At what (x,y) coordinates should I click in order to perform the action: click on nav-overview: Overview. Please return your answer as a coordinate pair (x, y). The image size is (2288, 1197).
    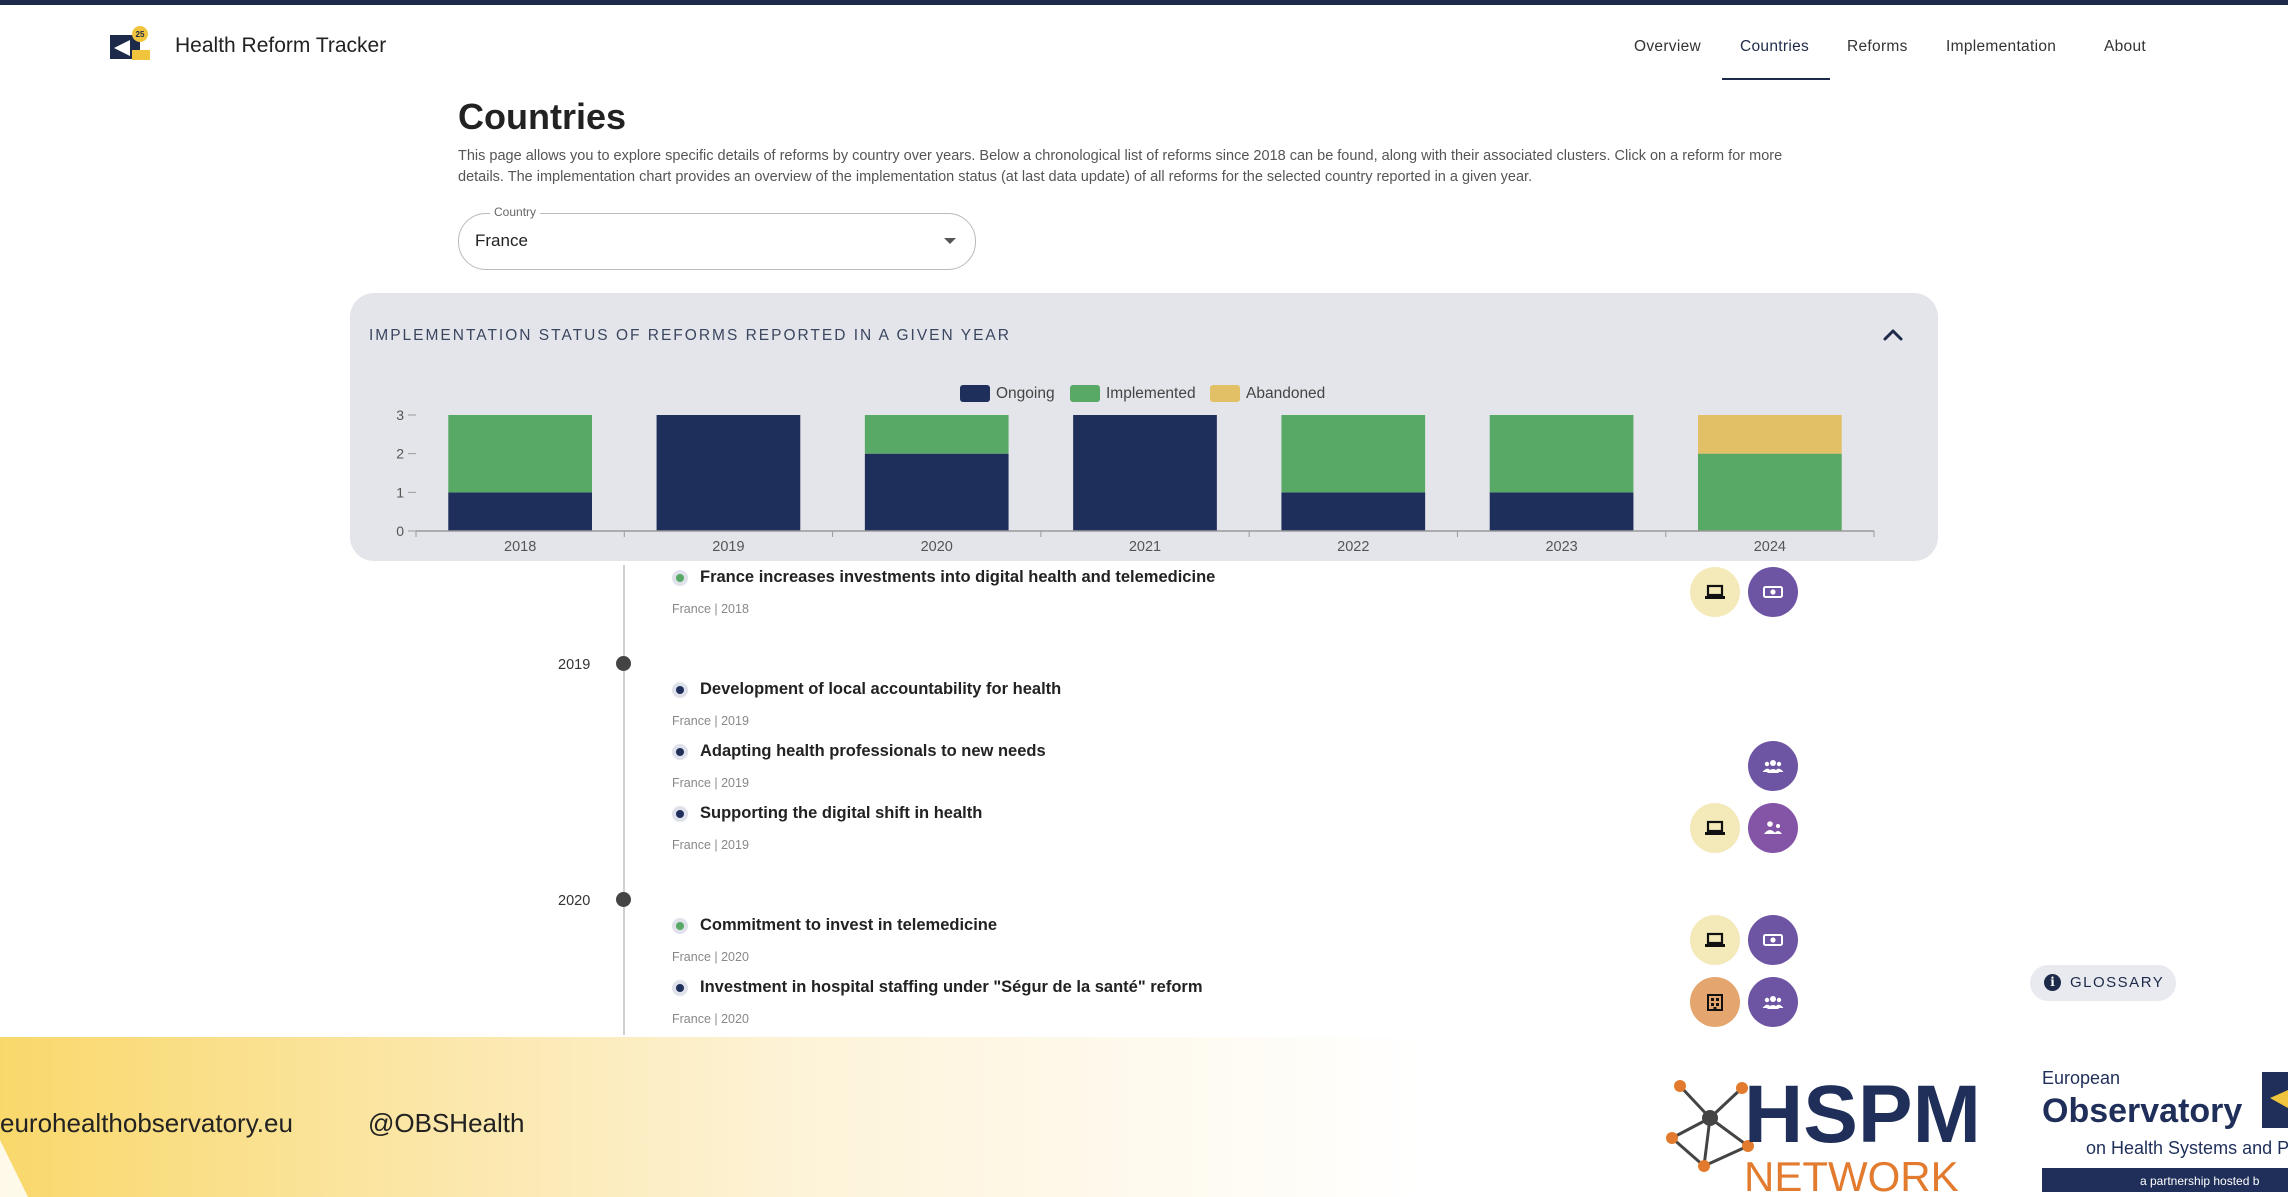
    Looking at the image, I should click on (1667, 47).